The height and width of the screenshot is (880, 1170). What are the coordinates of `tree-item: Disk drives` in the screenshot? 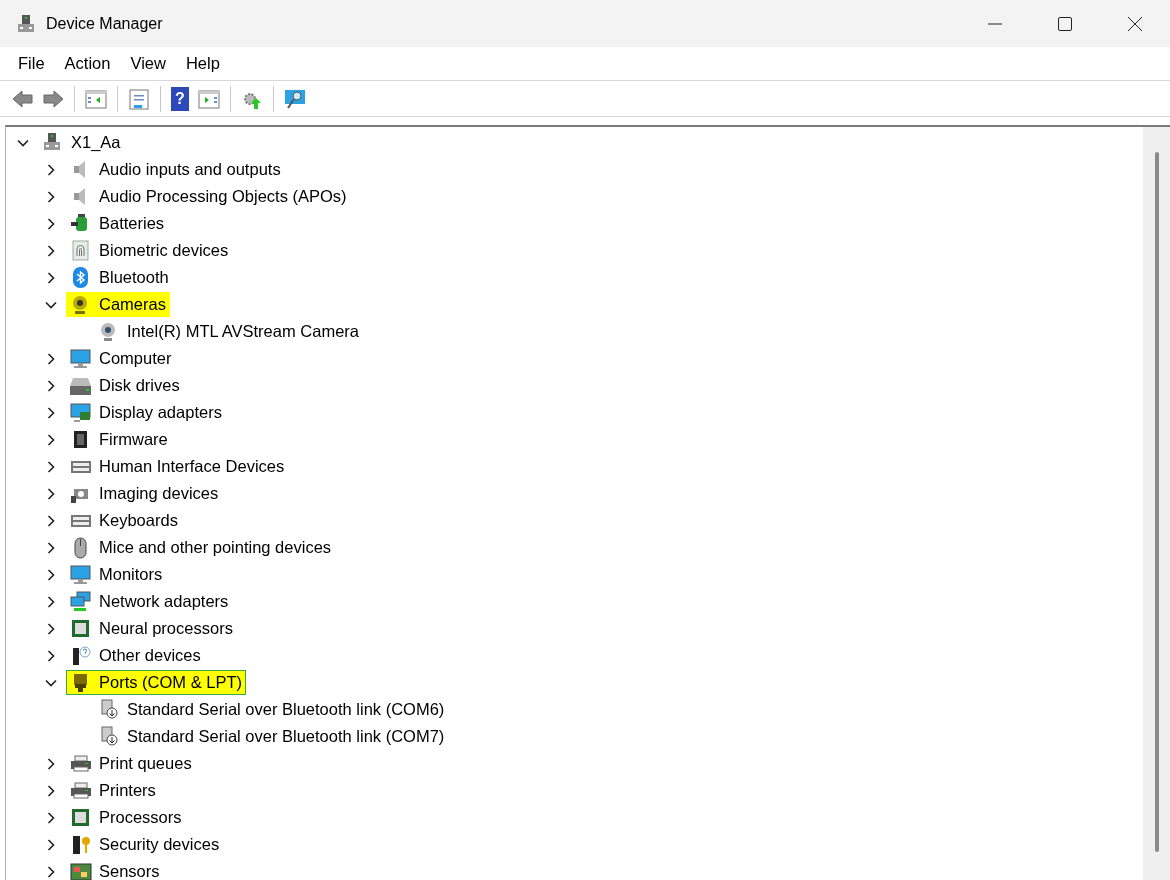 It's located at (125, 385).